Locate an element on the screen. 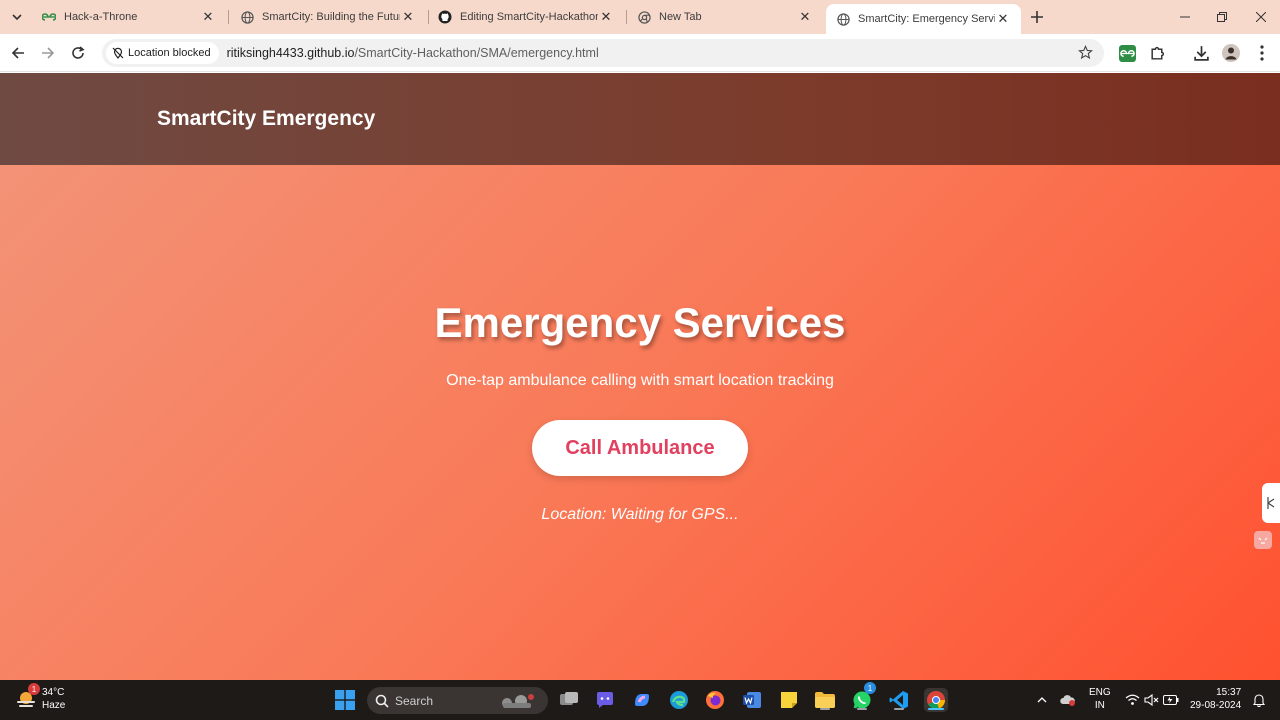 Image resolution: width=1280 pixels, height=720 pixels. copilot-icon is located at coordinates (642, 700).